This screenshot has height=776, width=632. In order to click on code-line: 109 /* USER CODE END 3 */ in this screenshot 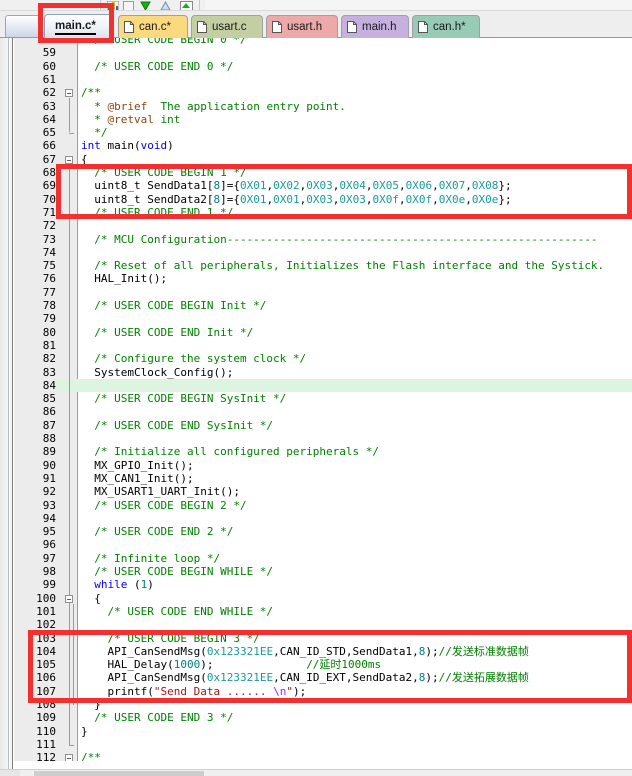, I will do `click(323, 717)`.